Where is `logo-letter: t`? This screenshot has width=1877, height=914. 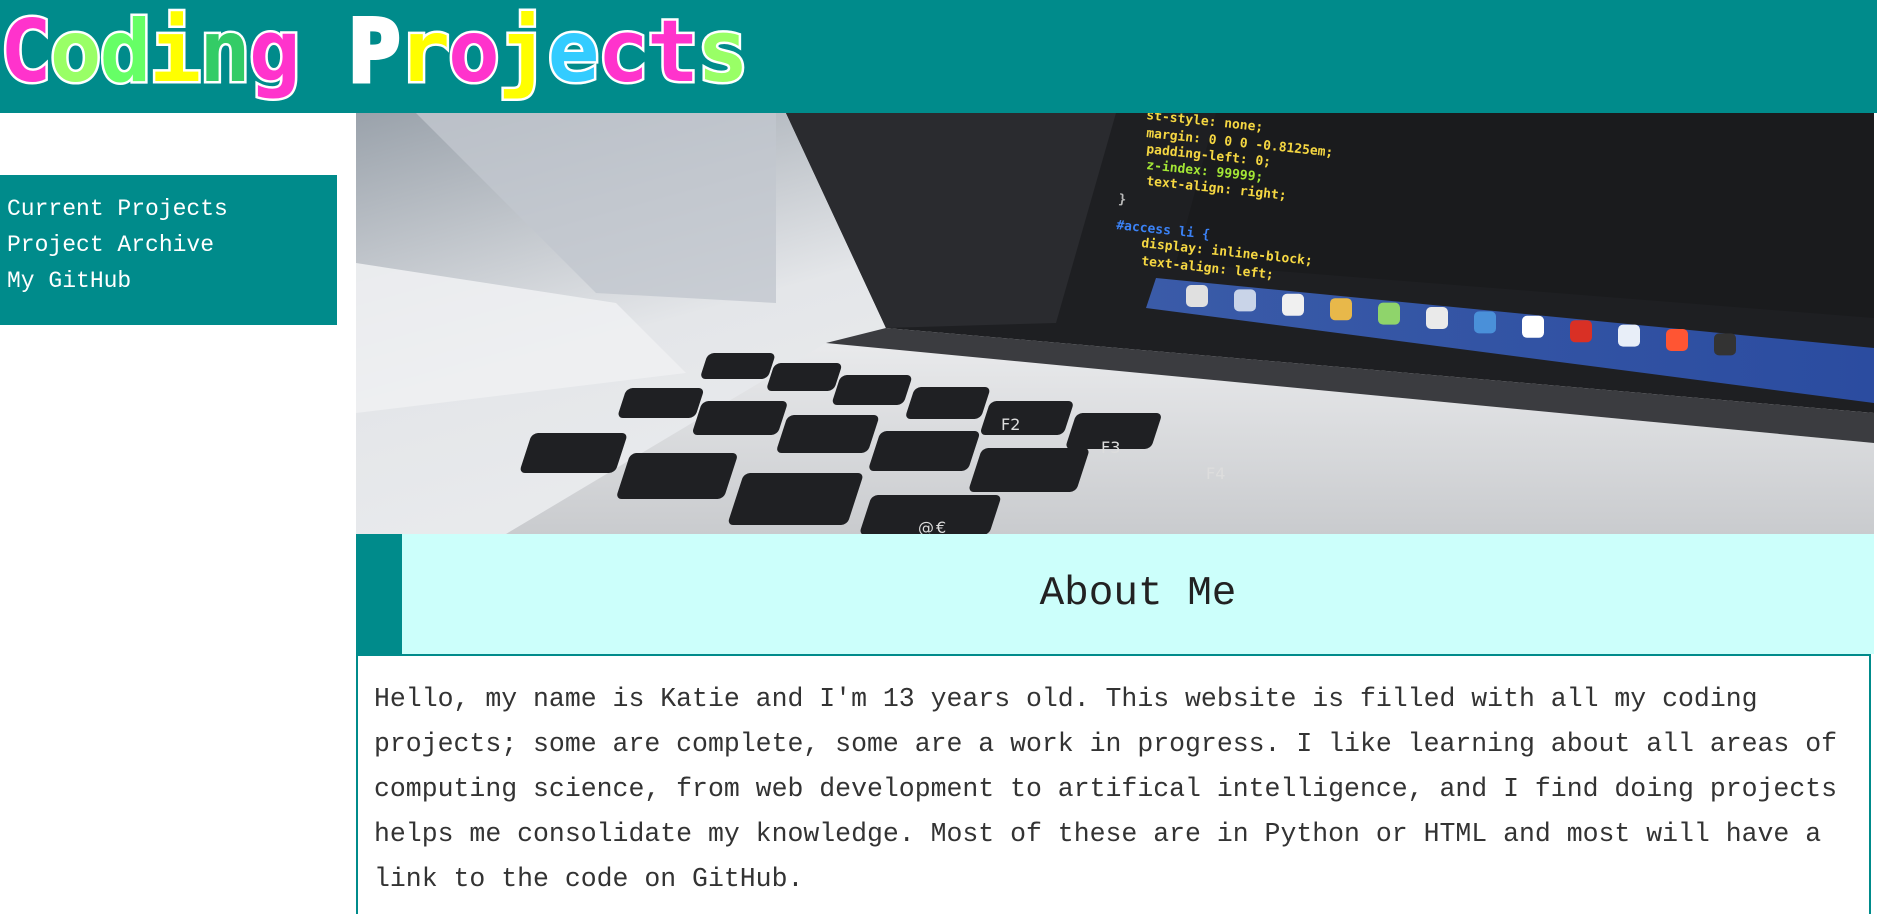 logo-letter: t is located at coordinates (673, 52).